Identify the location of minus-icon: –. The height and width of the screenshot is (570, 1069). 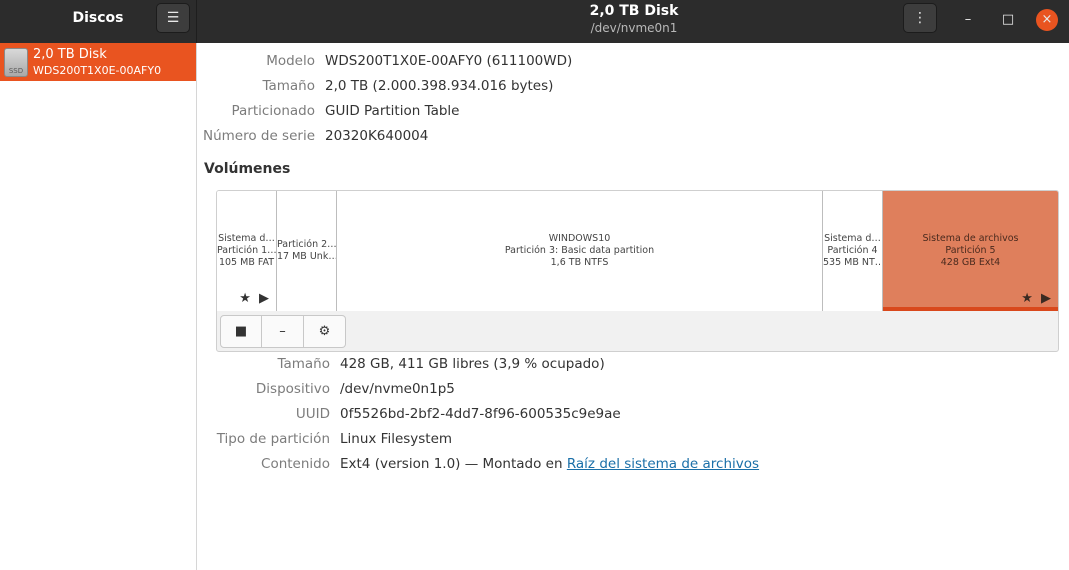
(282, 331).